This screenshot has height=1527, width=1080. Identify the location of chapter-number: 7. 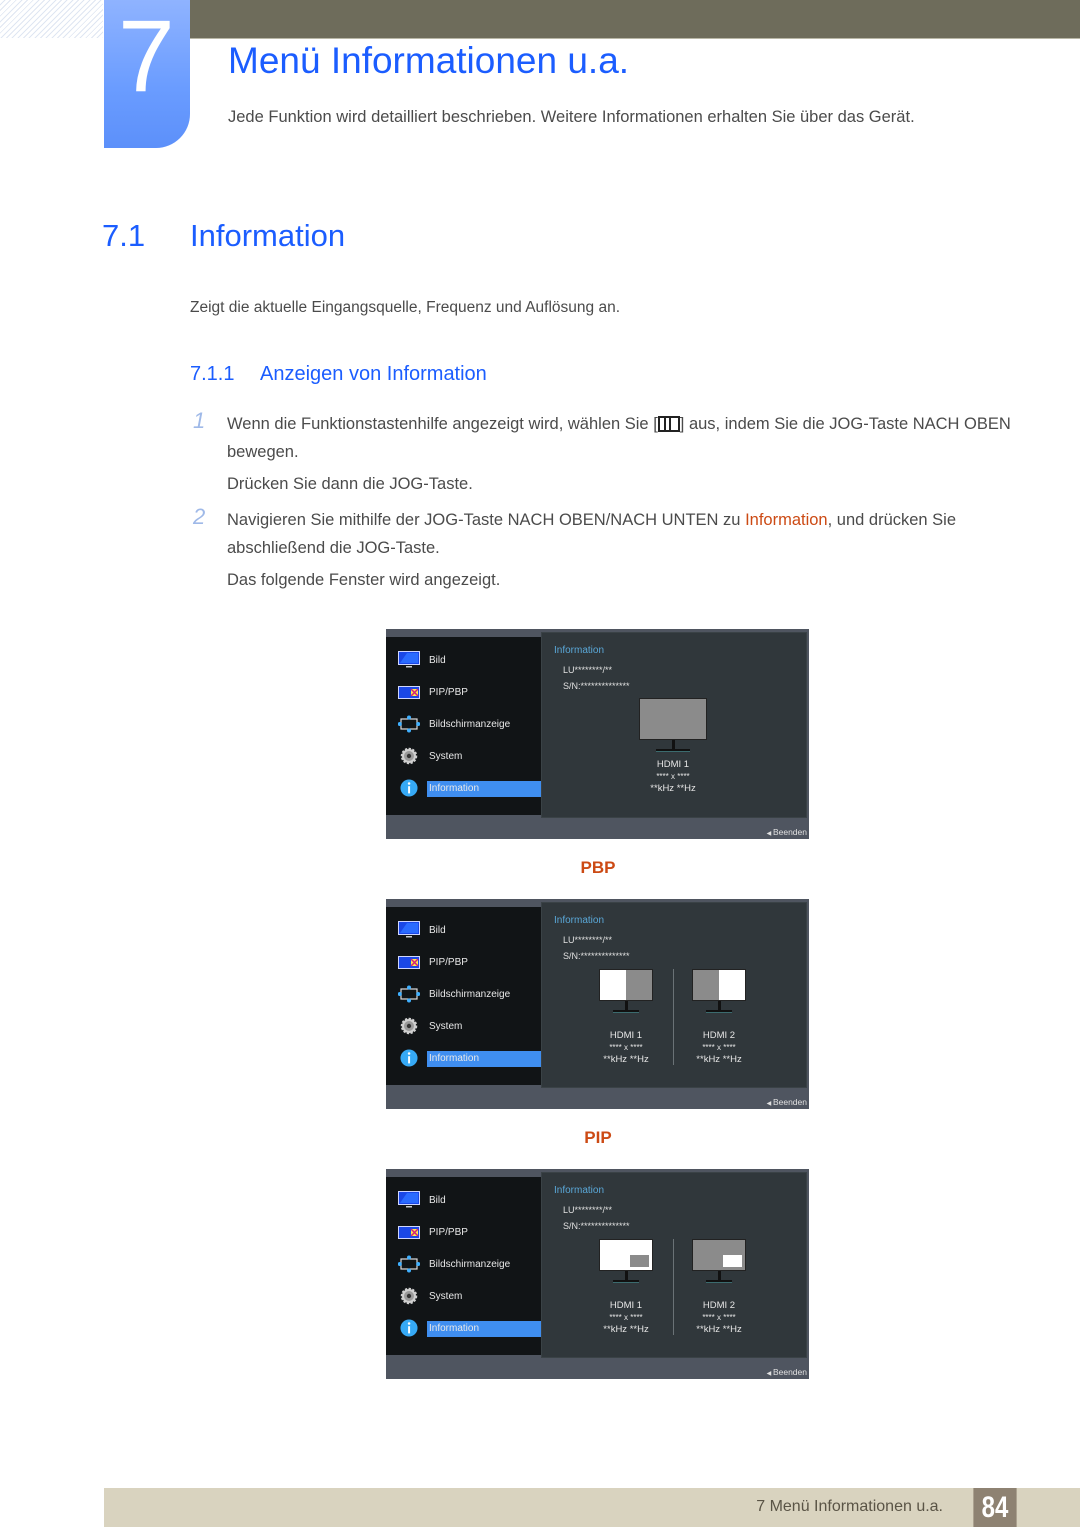
(146, 56).